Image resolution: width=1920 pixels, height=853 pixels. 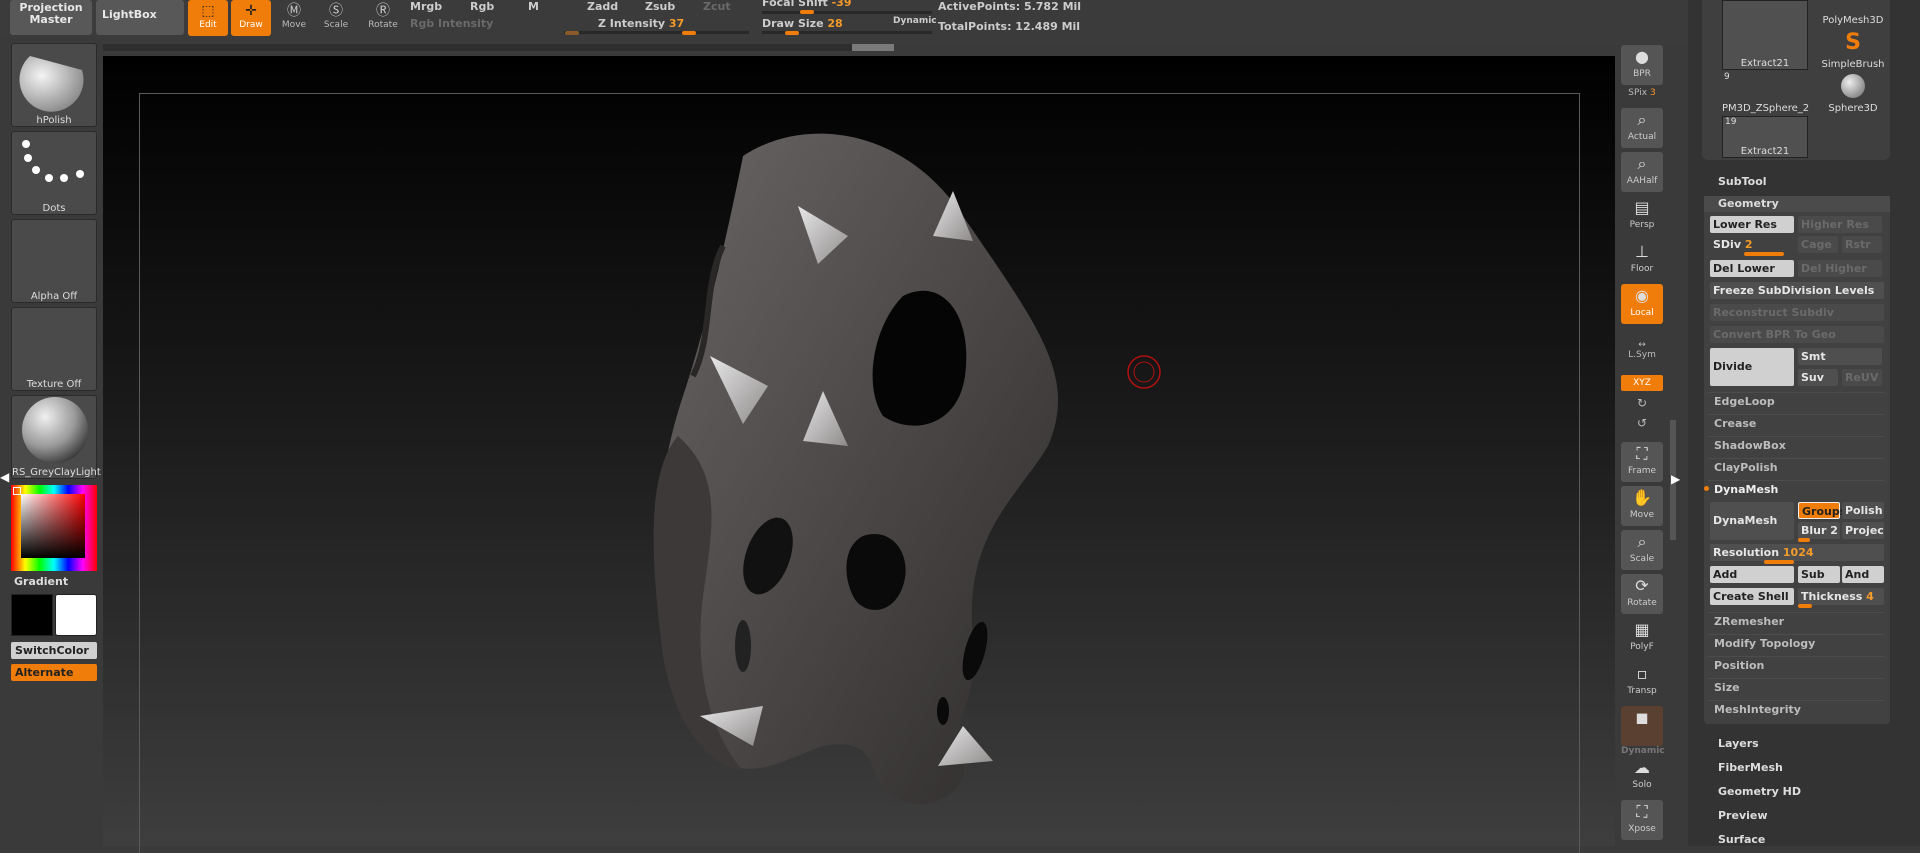 What do you see at coordinates (802, 23) in the screenshot?
I see `draw-size-slider: Draw Size 28` at bounding box center [802, 23].